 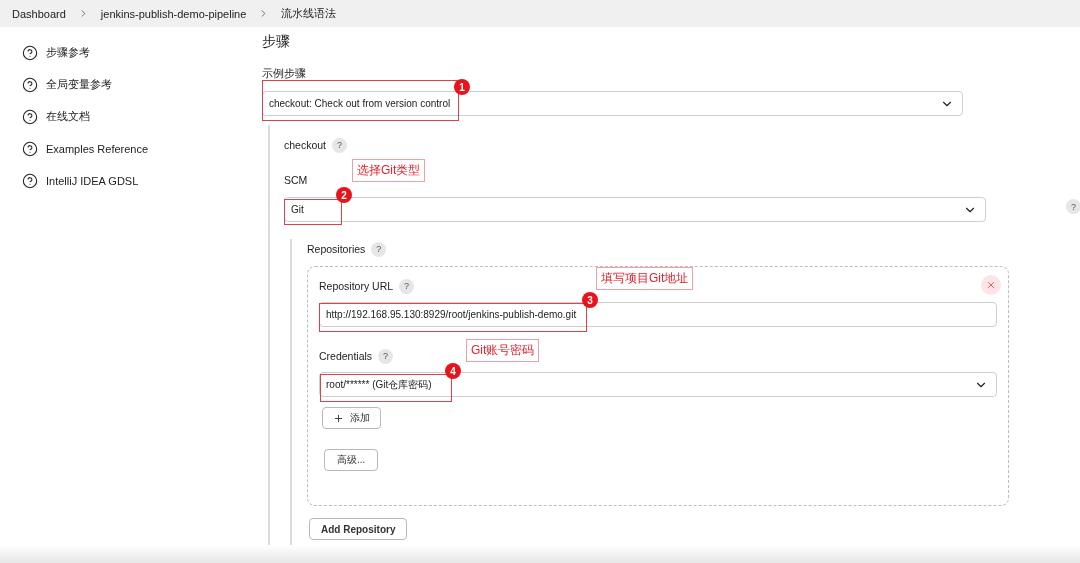 I want to click on field-label: Repository URL, so click(x=356, y=286).